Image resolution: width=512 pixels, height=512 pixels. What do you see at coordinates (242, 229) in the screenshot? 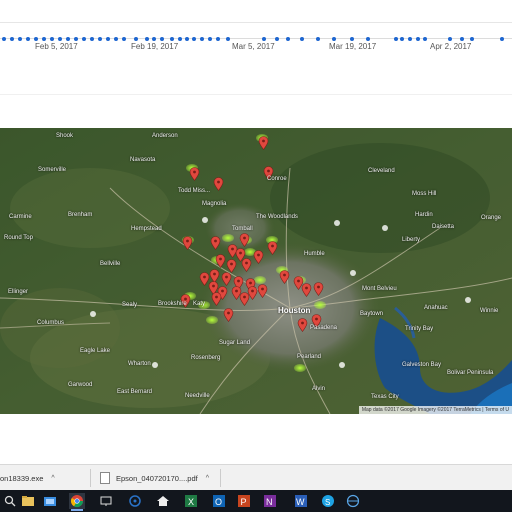
I see `map-label-tomball: Tomball` at bounding box center [242, 229].